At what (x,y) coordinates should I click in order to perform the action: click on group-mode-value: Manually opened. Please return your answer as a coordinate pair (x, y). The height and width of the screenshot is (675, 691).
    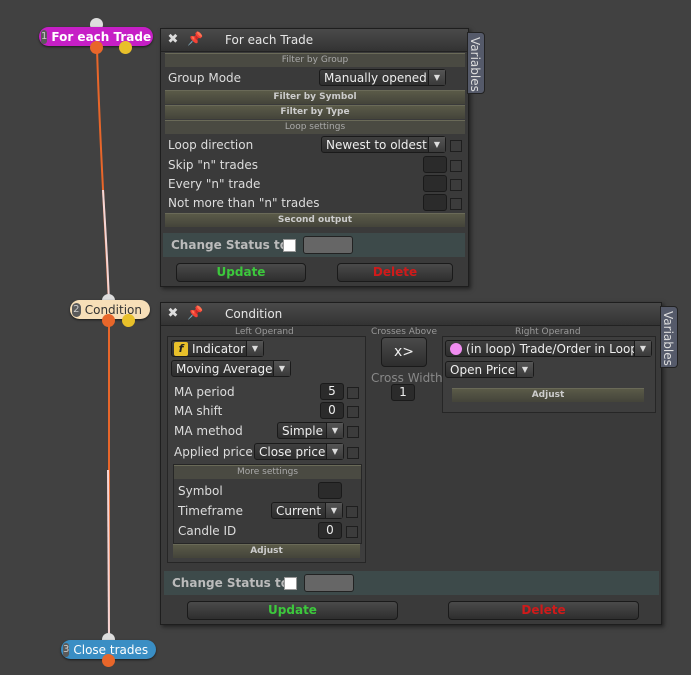
    Looking at the image, I should click on (375, 78).